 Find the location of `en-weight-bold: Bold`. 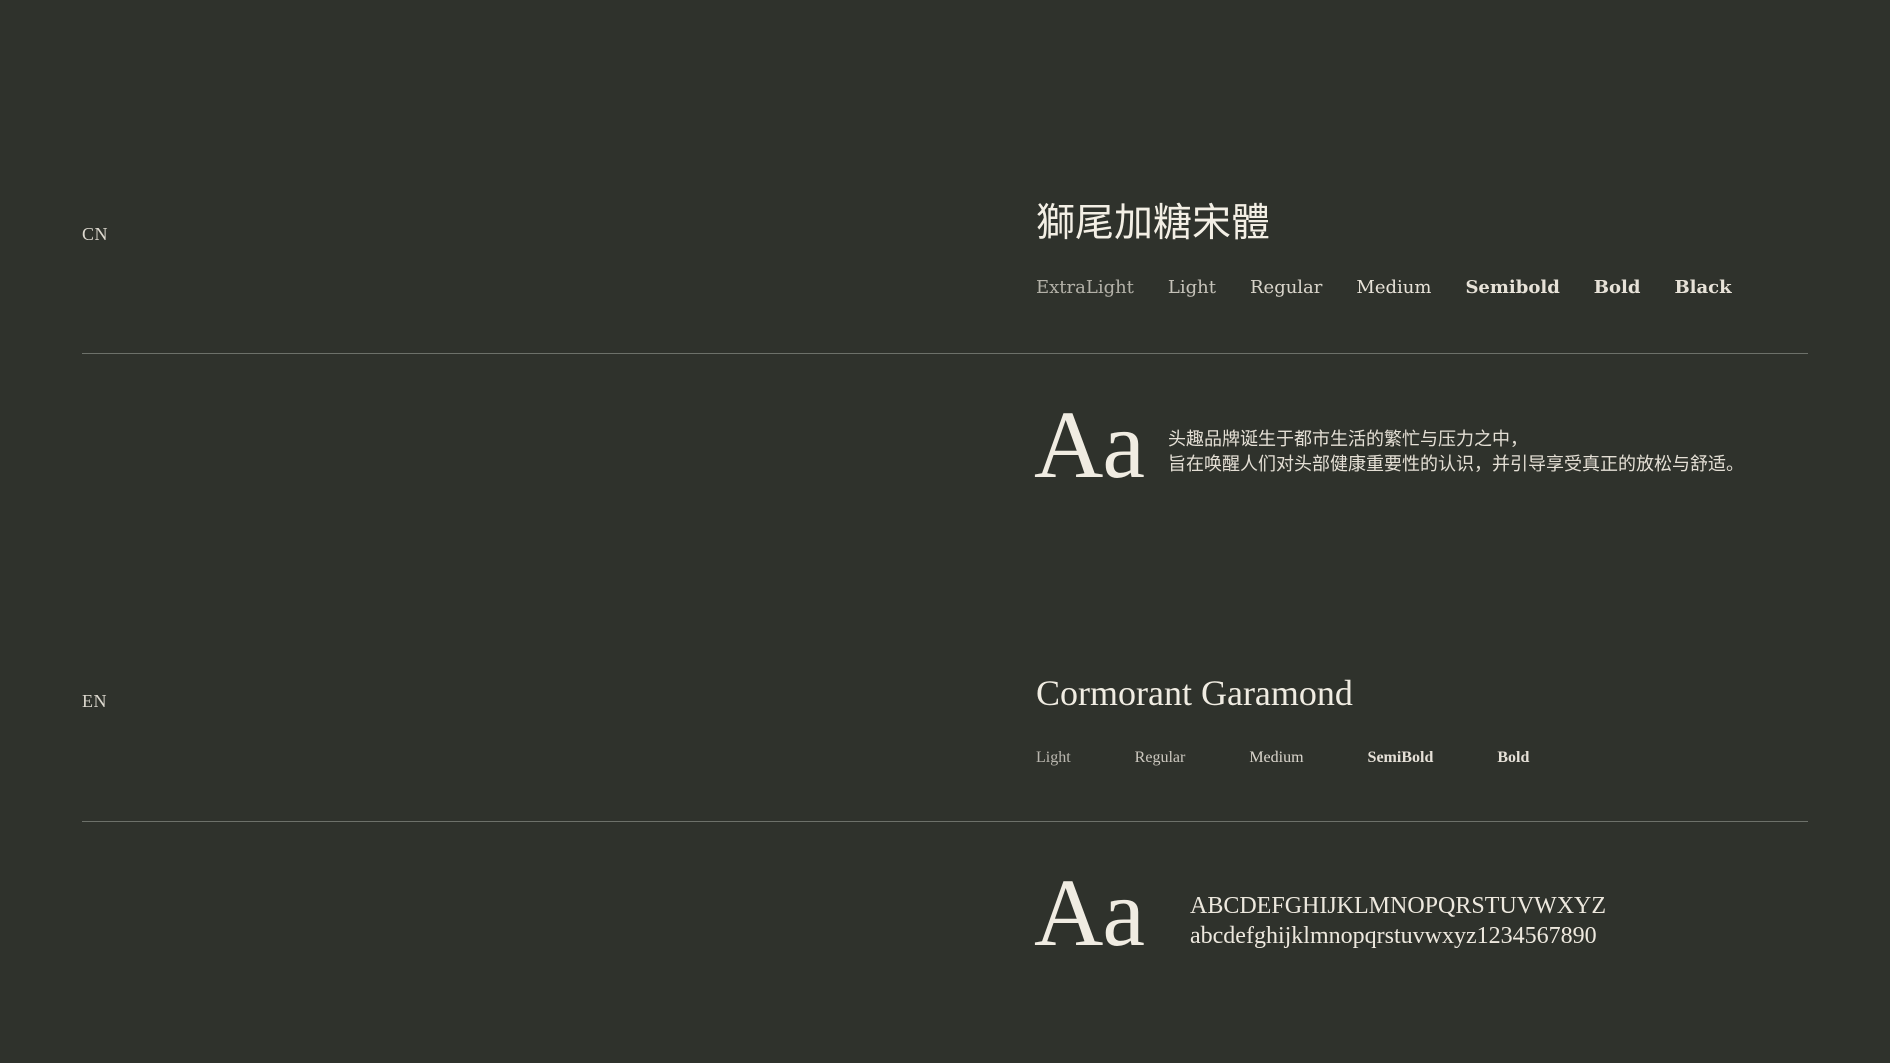

en-weight-bold: Bold is located at coordinates (1513, 757).